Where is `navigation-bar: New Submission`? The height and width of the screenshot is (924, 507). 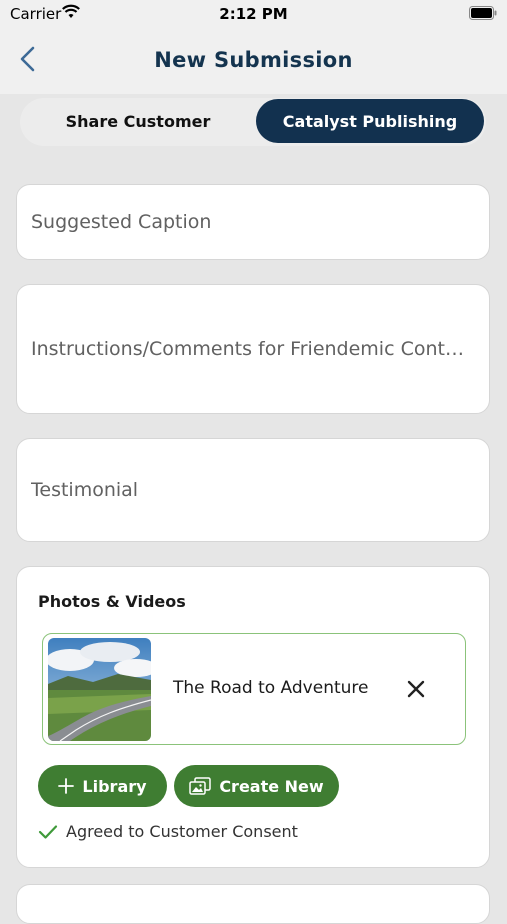 navigation-bar: New Submission is located at coordinates (253, 62).